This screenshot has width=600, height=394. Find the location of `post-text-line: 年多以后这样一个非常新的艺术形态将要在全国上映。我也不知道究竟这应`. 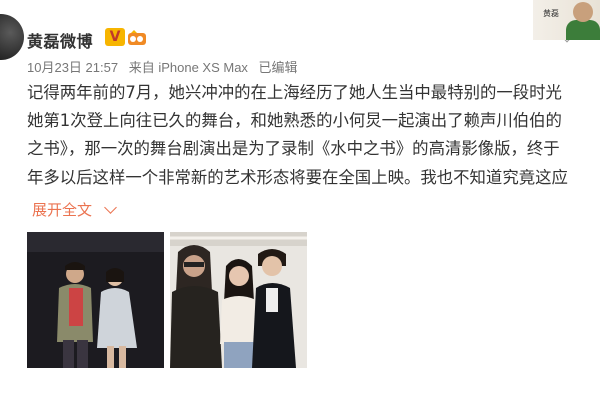

post-text-line: 年多以后这样一个非常新的艺术形态将要在全国上映。我也不知道究竟这应 is located at coordinates (297, 177).